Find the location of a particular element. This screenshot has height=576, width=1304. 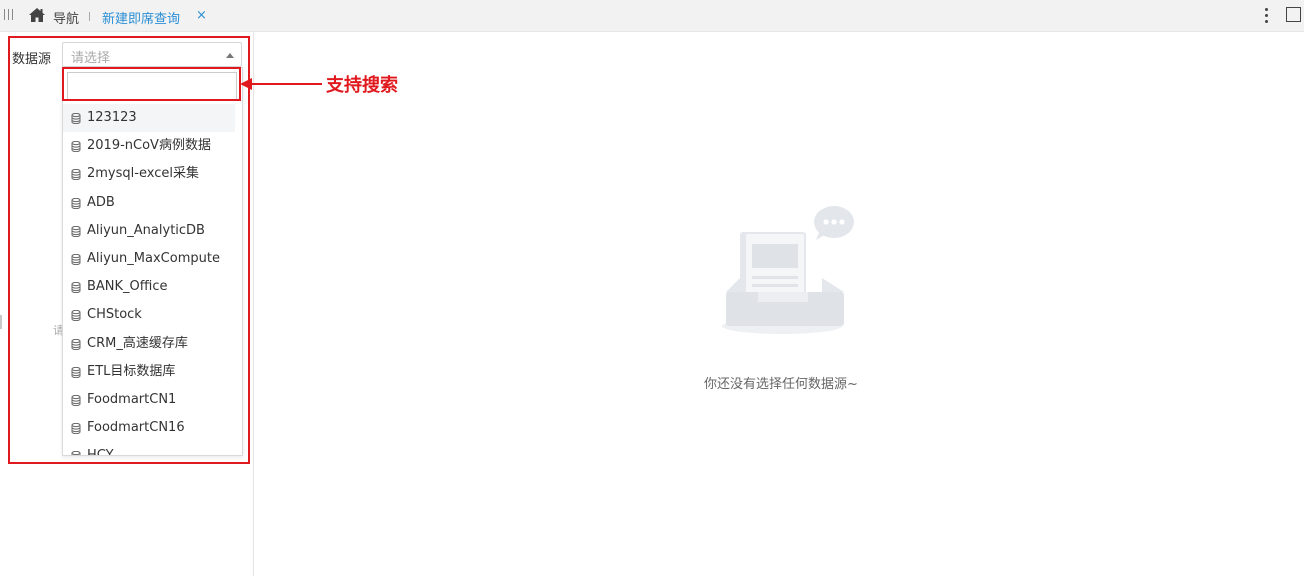

panel-collapse-handle is located at coordinates (1, 322).